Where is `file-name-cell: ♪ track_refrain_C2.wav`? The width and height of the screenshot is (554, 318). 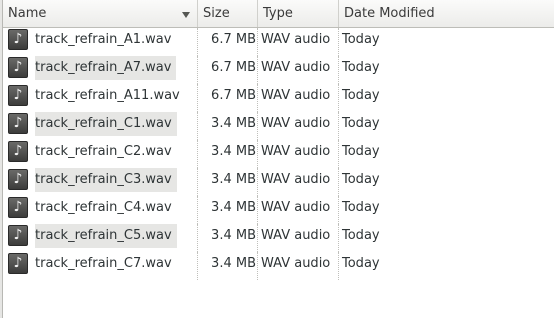 file-name-cell: ♪ track_refrain_C2.wav is located at coordinates (100, 154).